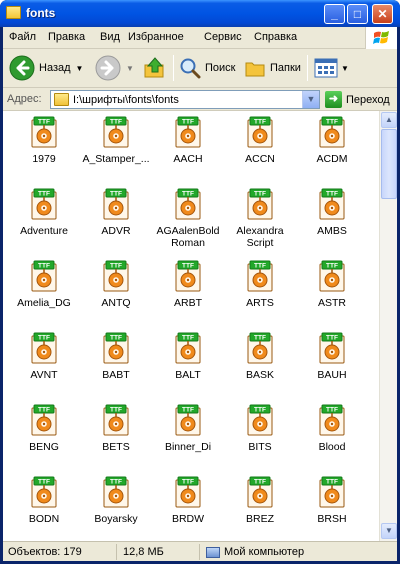 Image resolution: width=400 pixels, height=564 pixels. Describe the element at coordinates (116, 447) in the screenshot. I see `font-file-name: BETS` at that location.